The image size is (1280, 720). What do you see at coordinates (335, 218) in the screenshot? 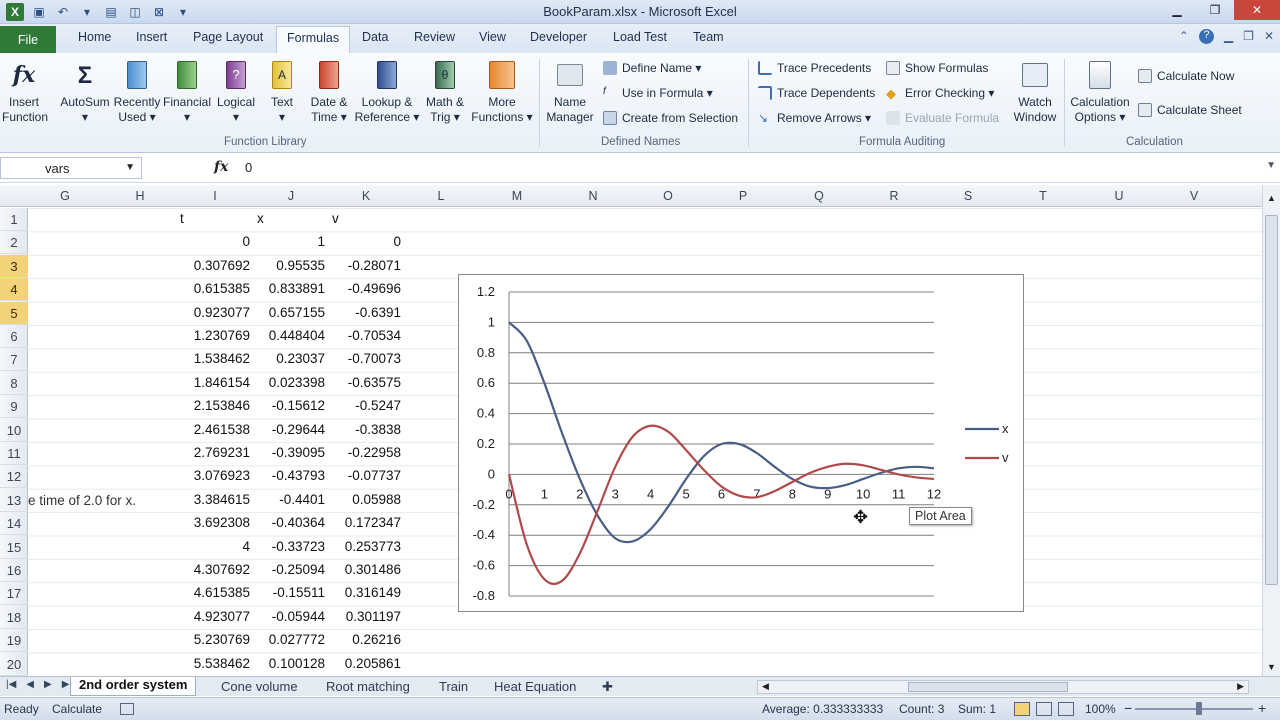
I see `header-v: v` at bounding box center [335, 218].